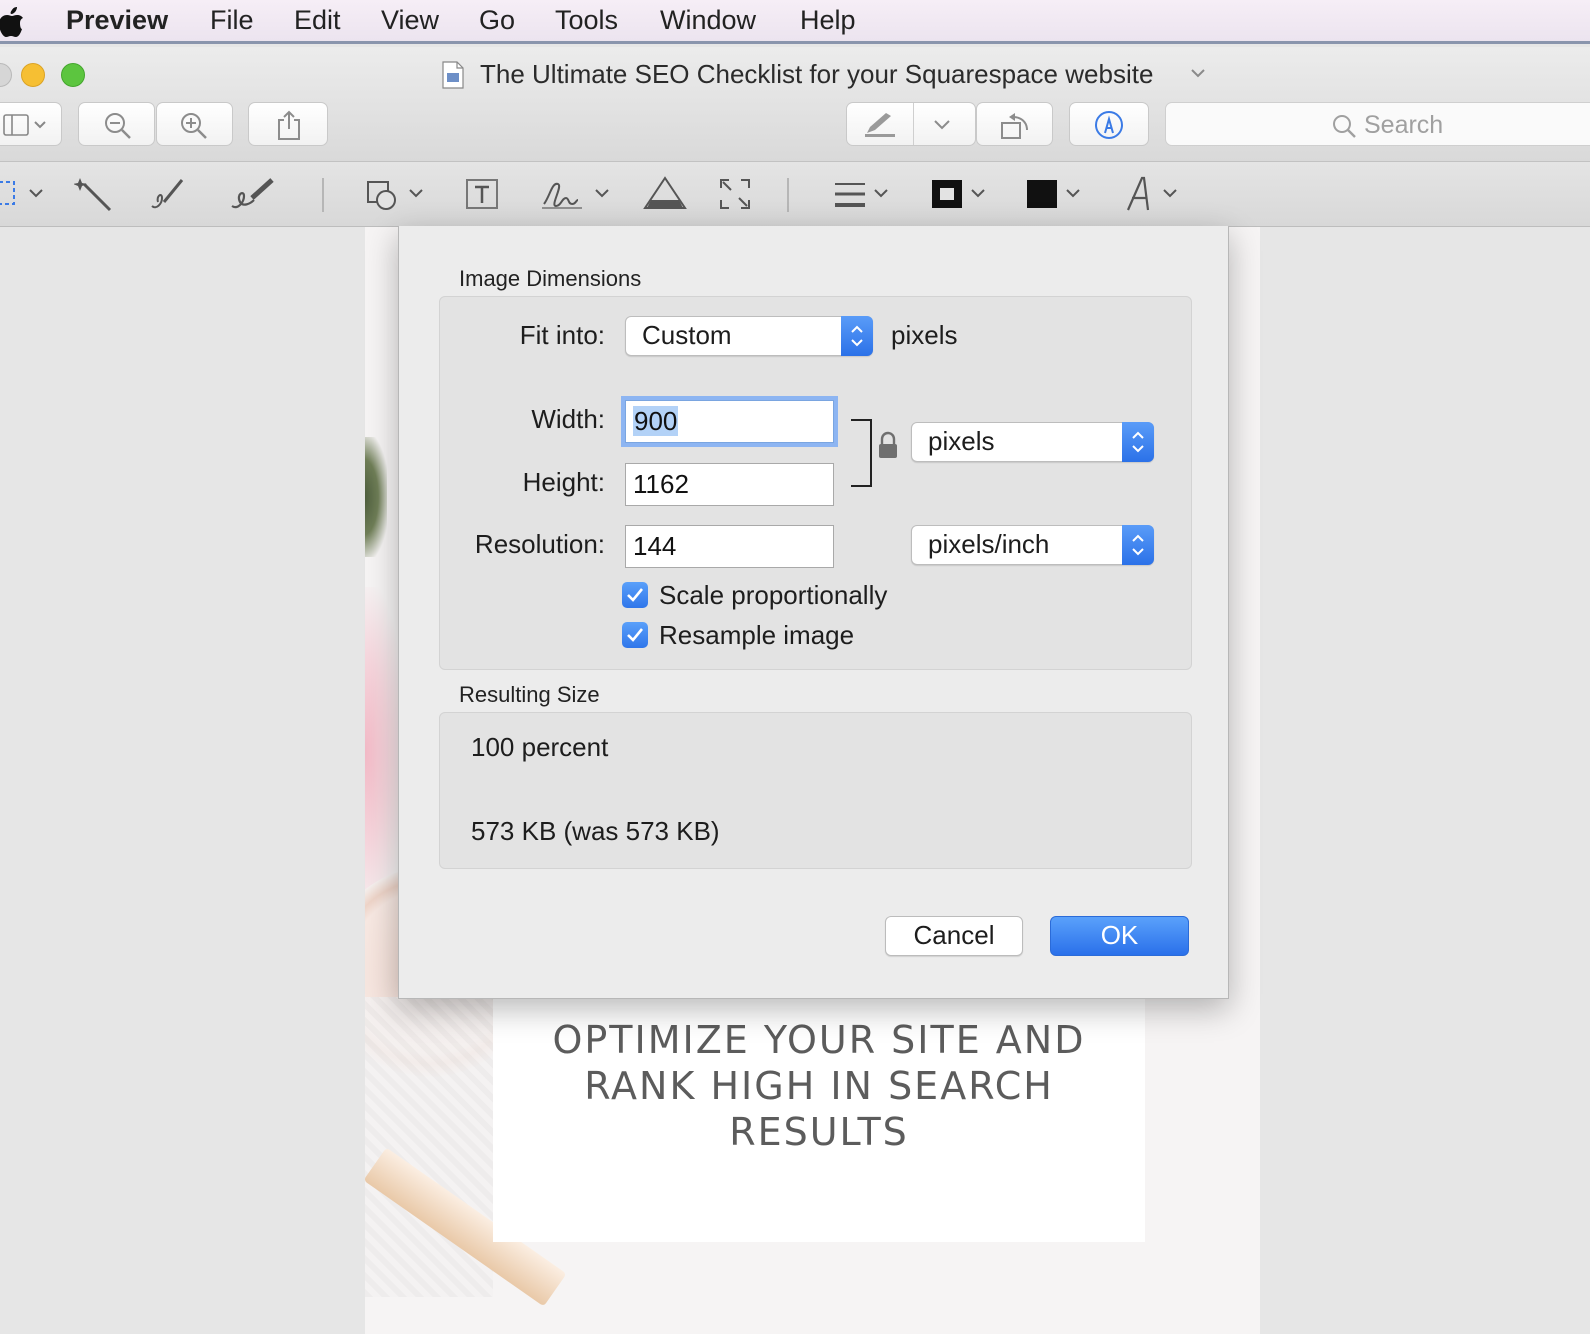 The width and height of the screenshot is (1590, 1334). I want to click on zoom-window-button, so click(73, 75).